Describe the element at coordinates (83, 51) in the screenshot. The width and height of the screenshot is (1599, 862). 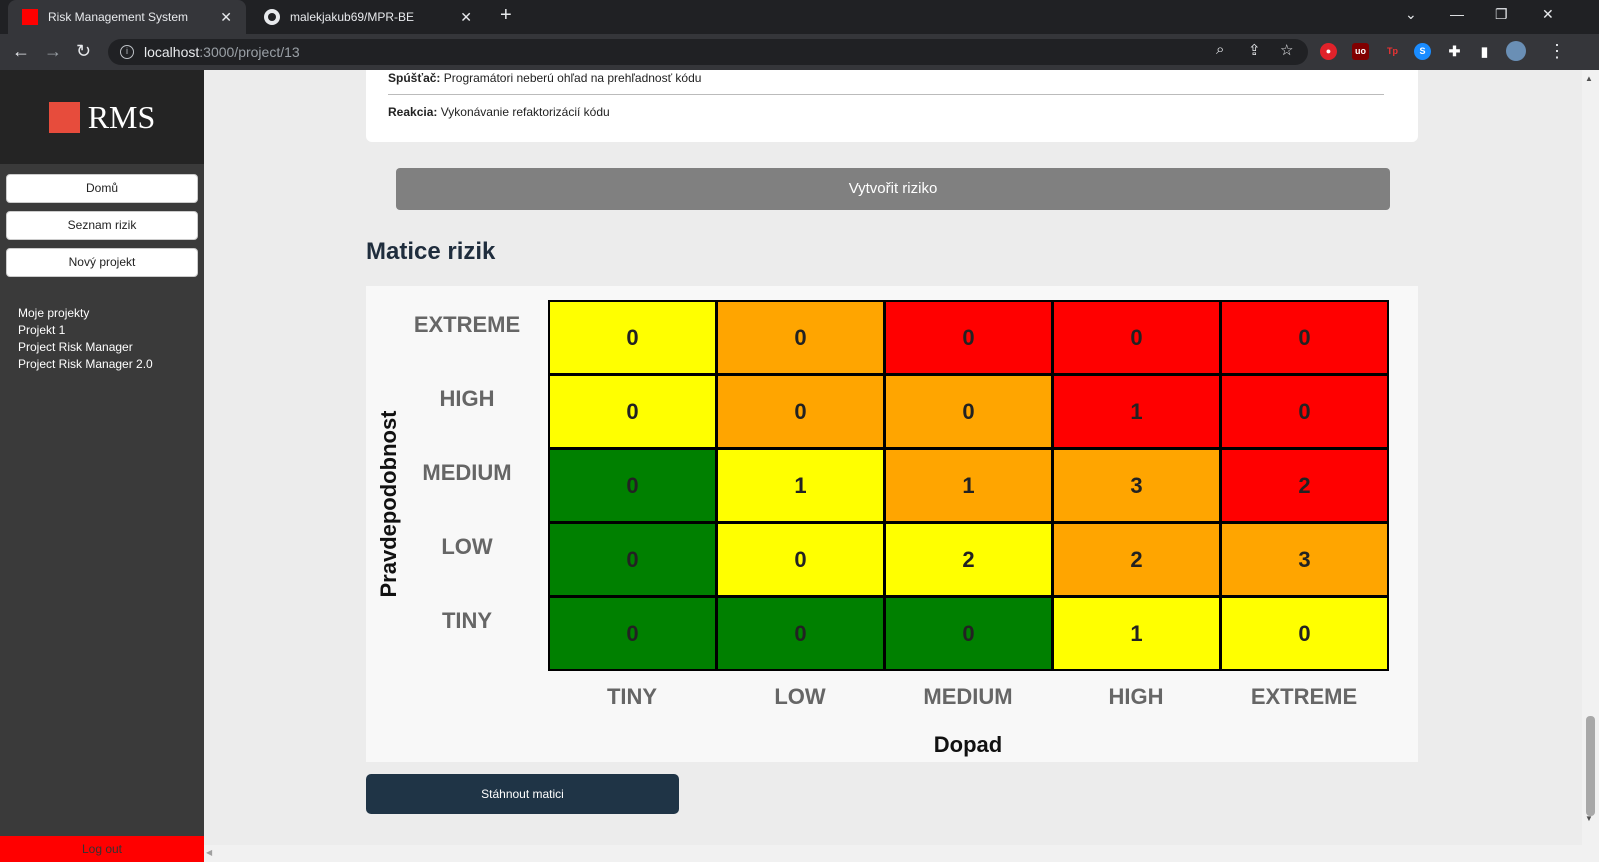
I see `reload-icon: ↻` at that location.